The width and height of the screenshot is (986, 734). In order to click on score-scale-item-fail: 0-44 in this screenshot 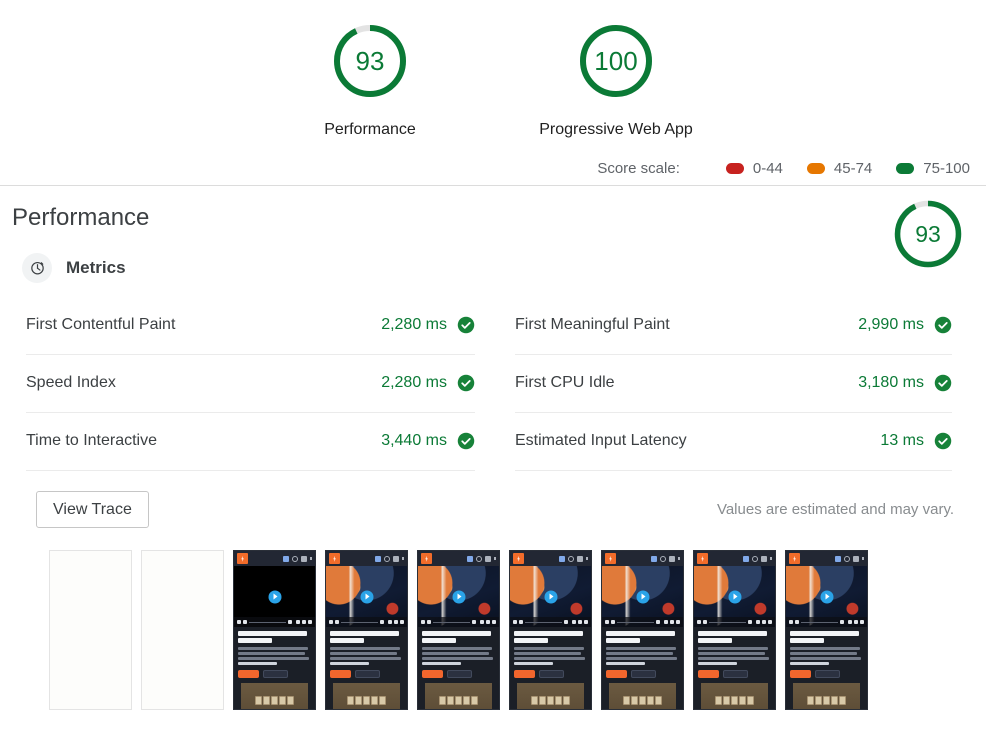, I will do `click(754, 168)`.